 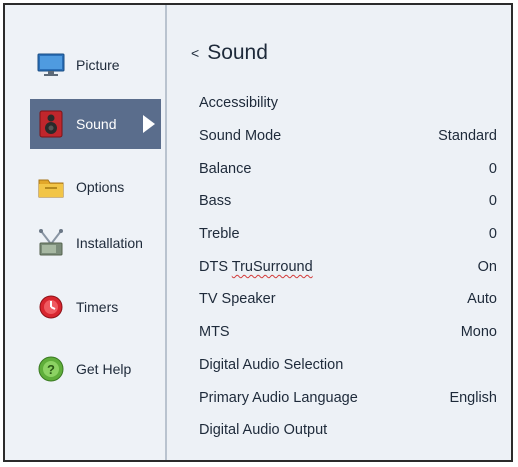 I want to click on setting-value: Auto, so click(x=482, y=299).